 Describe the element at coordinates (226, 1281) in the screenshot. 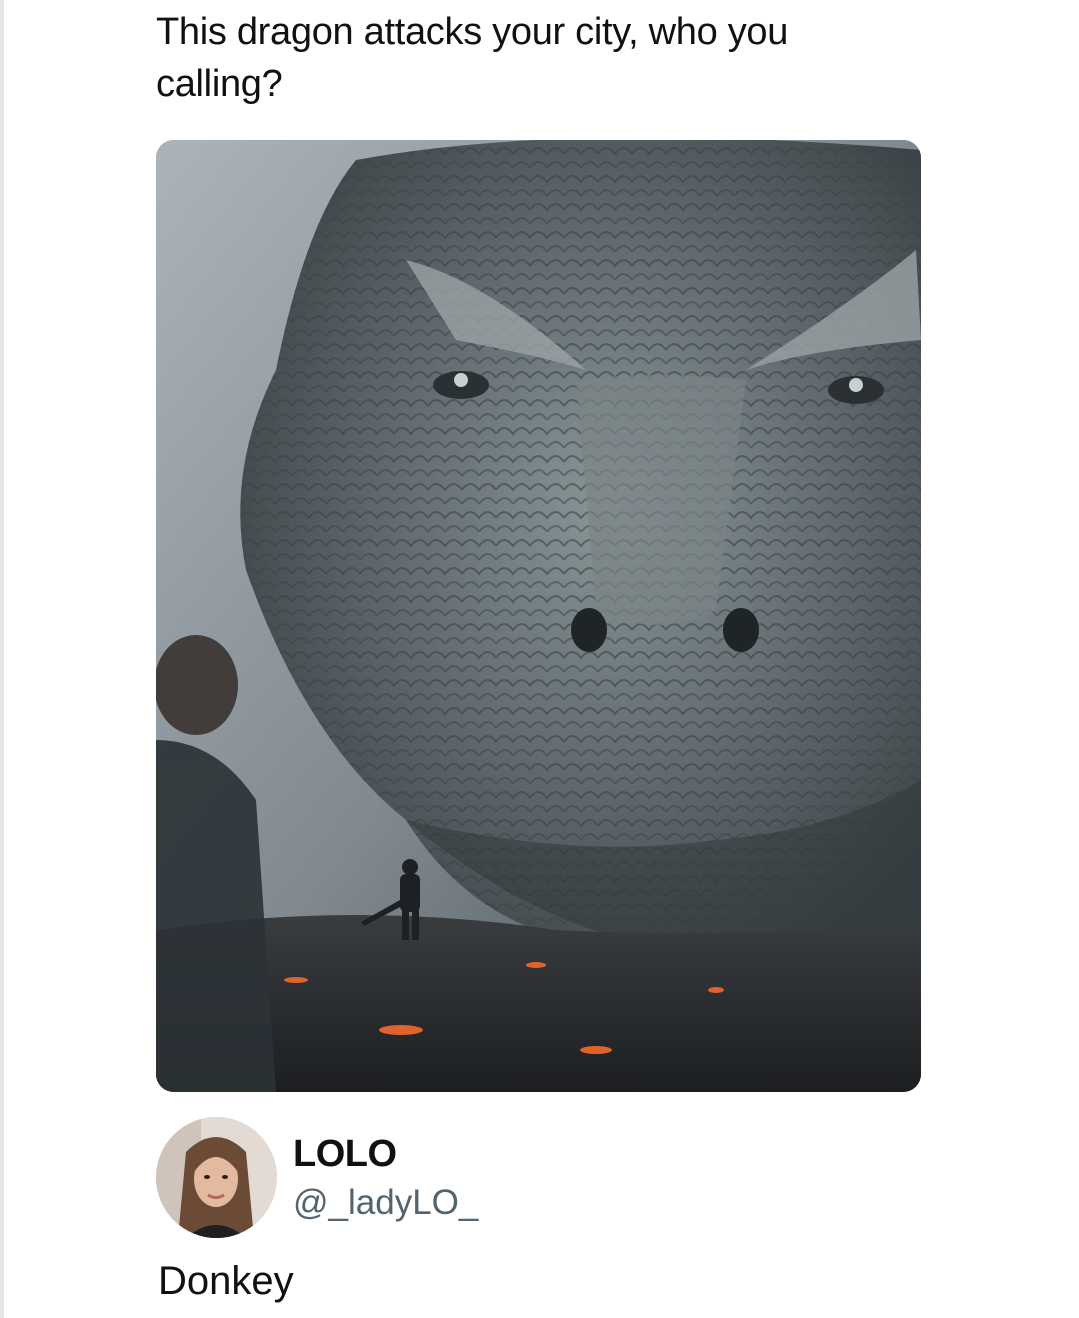

I see `reply-text: Donkey` at that location.